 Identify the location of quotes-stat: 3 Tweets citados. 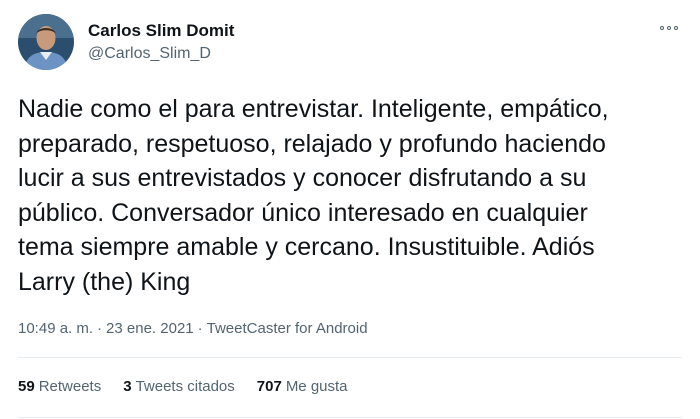
(179, 387).